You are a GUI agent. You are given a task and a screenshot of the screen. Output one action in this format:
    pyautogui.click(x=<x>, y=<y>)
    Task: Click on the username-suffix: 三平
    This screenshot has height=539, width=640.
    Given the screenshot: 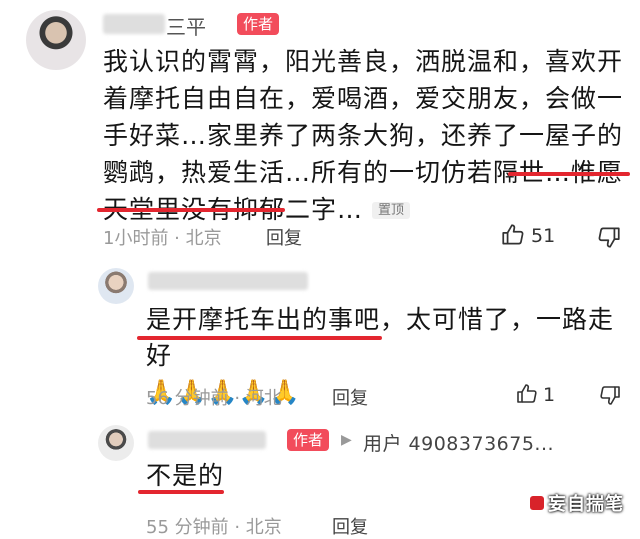 What is the action you would take?
    pyautogui.click(x=186, y=25)
    